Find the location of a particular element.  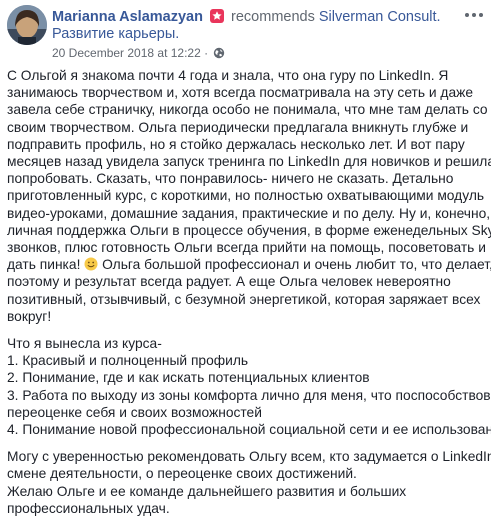

list-item: переоценке себя и своих возможностей is located at coordinates (134, 412).